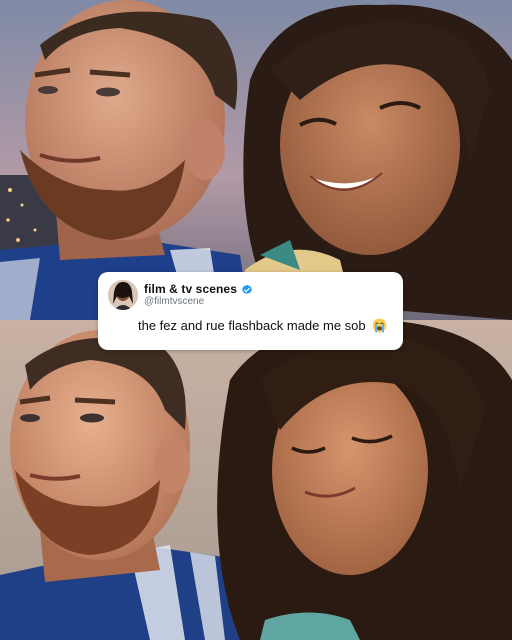 The height and width of the screenshot is (640, 512). What do you see at coordinates (190, 289) in the screenshot?
I see `display-name: film & tv scenes` at bounding box center [190, 289].